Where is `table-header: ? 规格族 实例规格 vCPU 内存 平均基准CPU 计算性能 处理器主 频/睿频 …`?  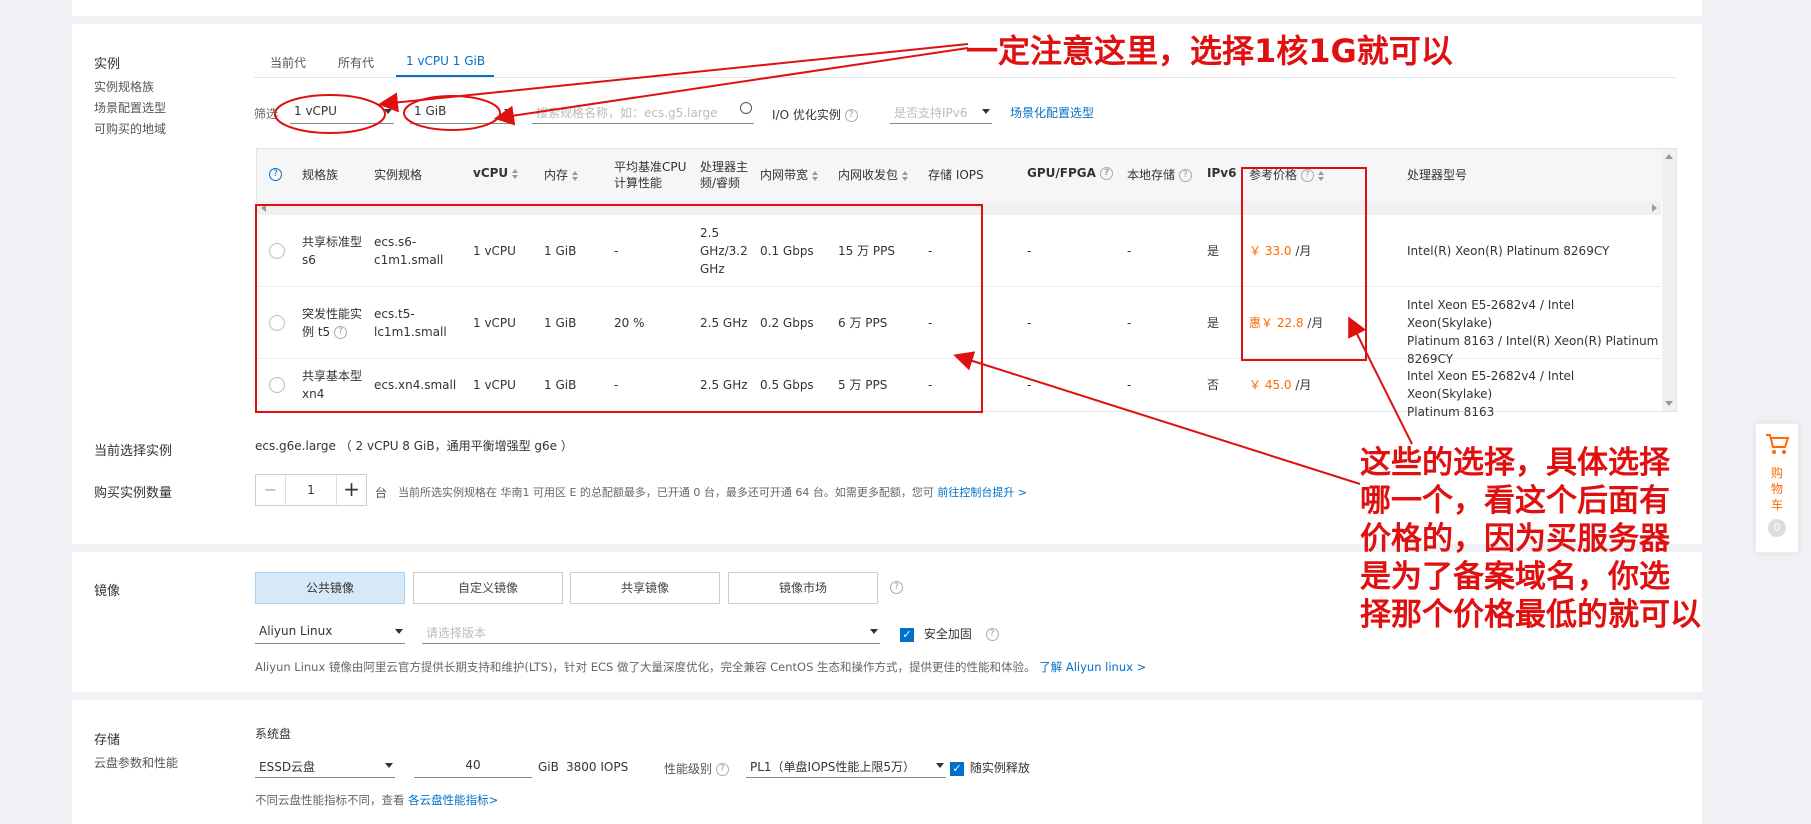 table-header: ? 规格族 实例规格 vCPU 内存 平均基准CPU 计算性能 处理器主 频/睿频 … is located at coordinates (966, 175).